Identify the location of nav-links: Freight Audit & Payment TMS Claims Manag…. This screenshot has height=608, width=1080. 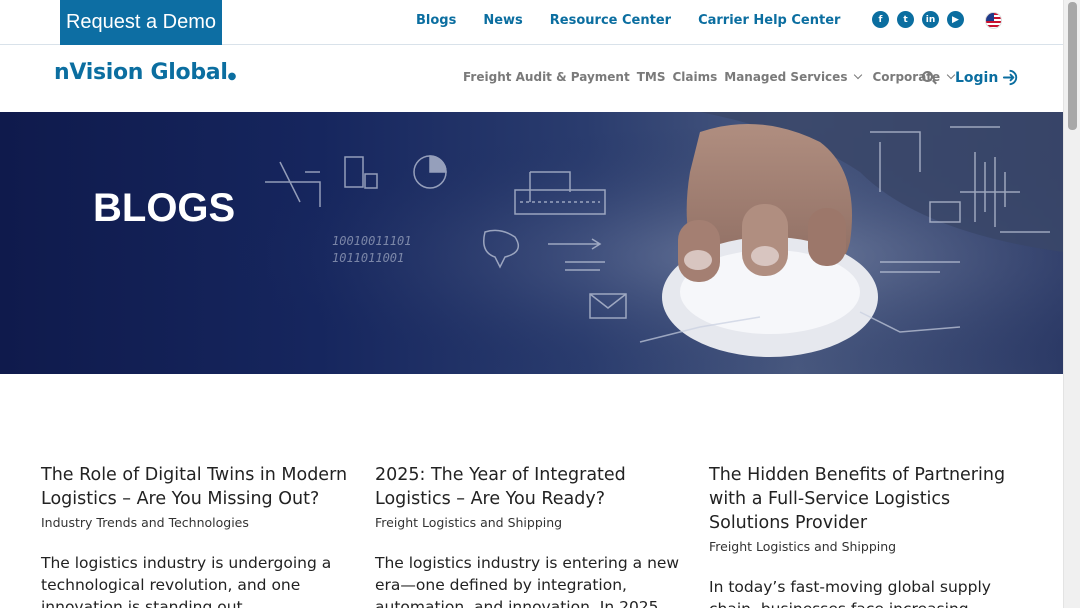
(714, 77).